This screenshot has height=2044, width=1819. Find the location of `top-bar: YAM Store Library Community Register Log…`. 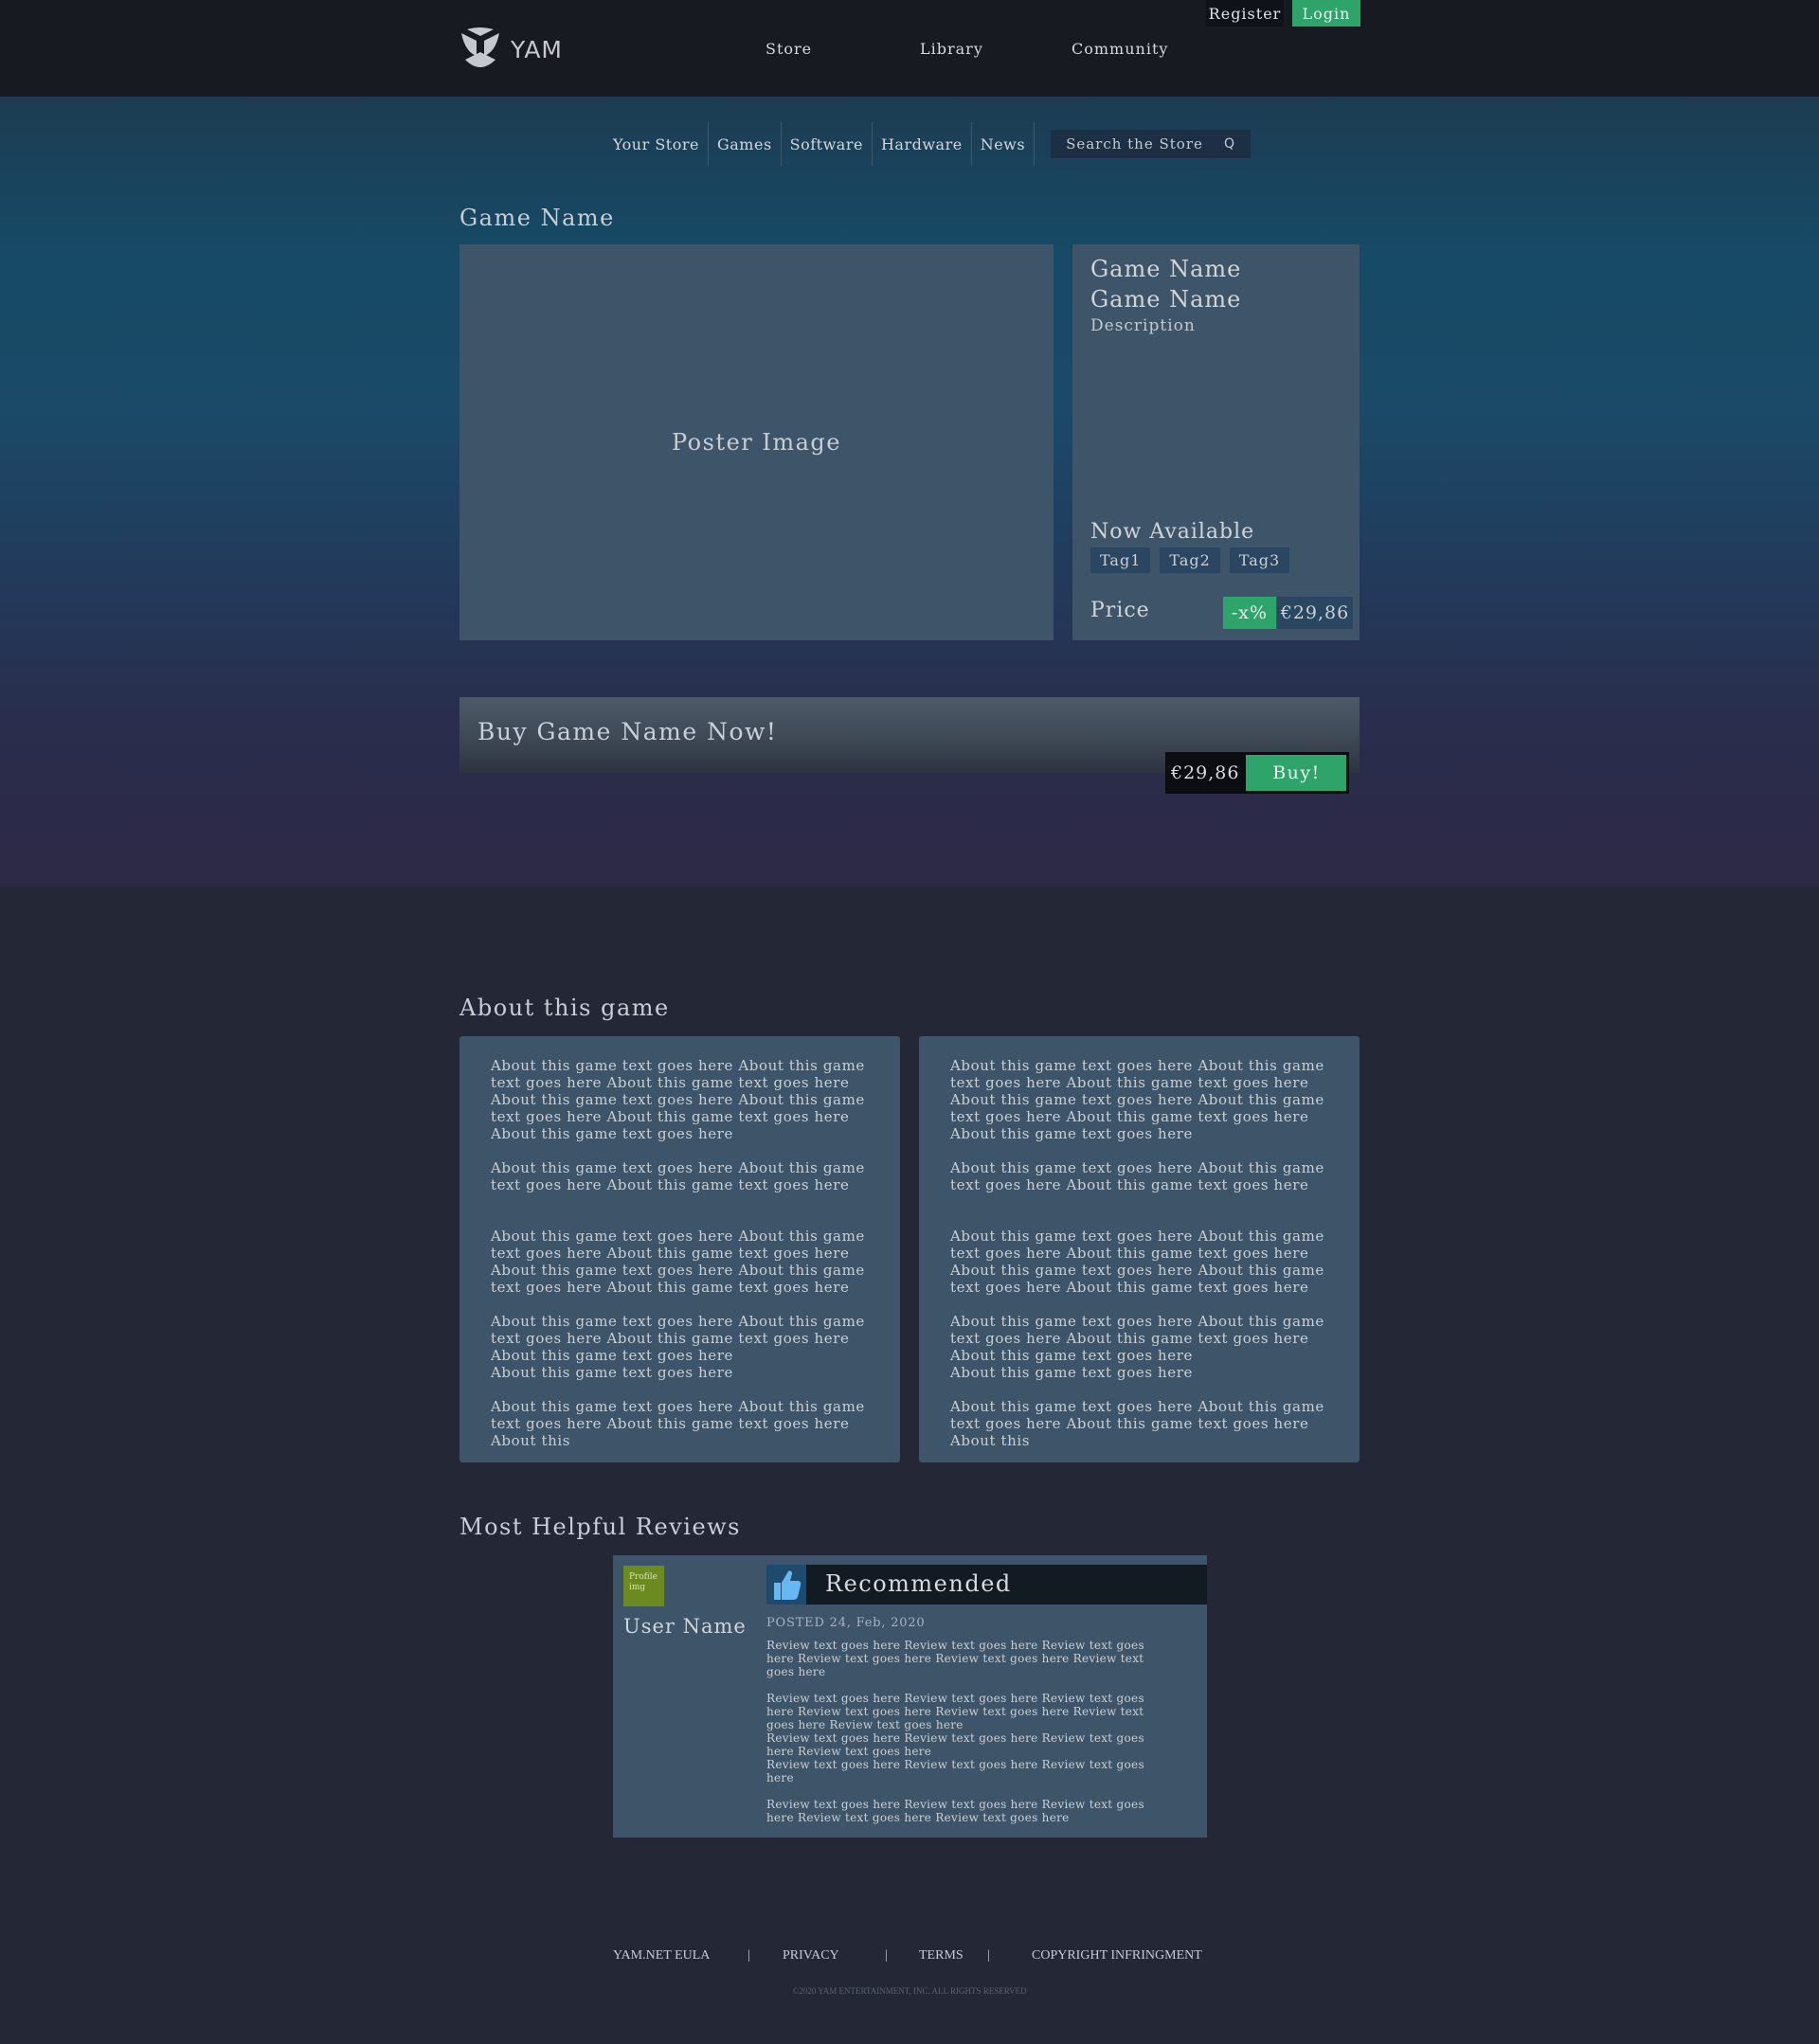

top-bar: YAM Store Library Community Register Log… is located at coordinates (909, 48).